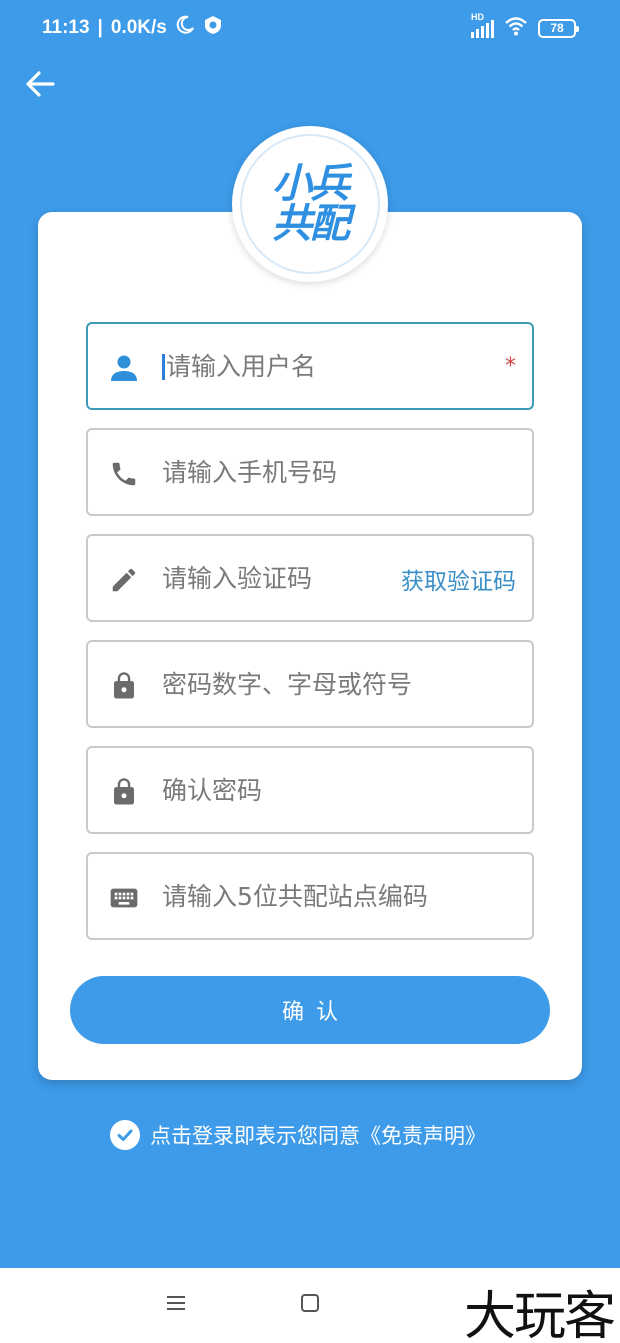 The width and height of the screenshot is (620, 1343). Describe the element at coordinates (125, 1135) in the screenshot. I see `check-circle-icon` at that location.